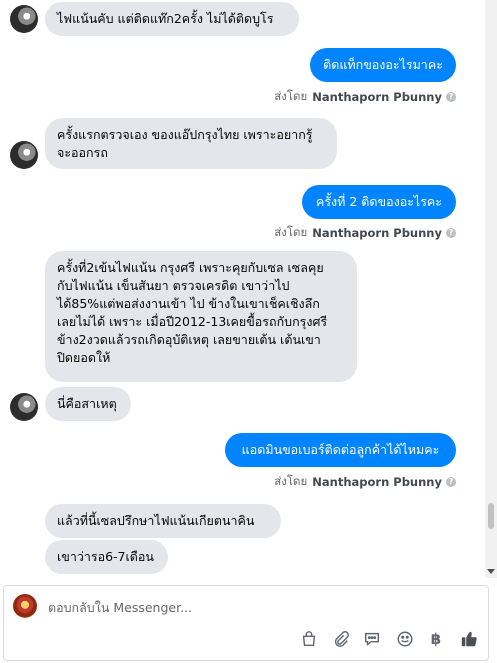  What do you see at coordinates (309, 639) in the screenshot?
I see `shopping-bag-icon` at bounding box center [309, 639].